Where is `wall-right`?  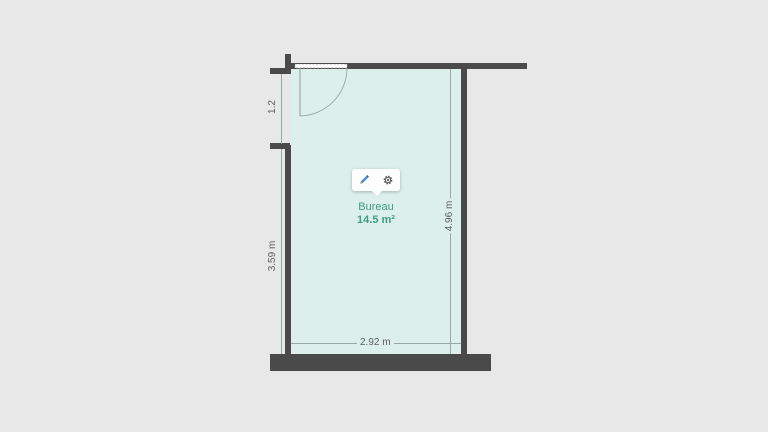 wall-right is located at coordinates (464, 211).